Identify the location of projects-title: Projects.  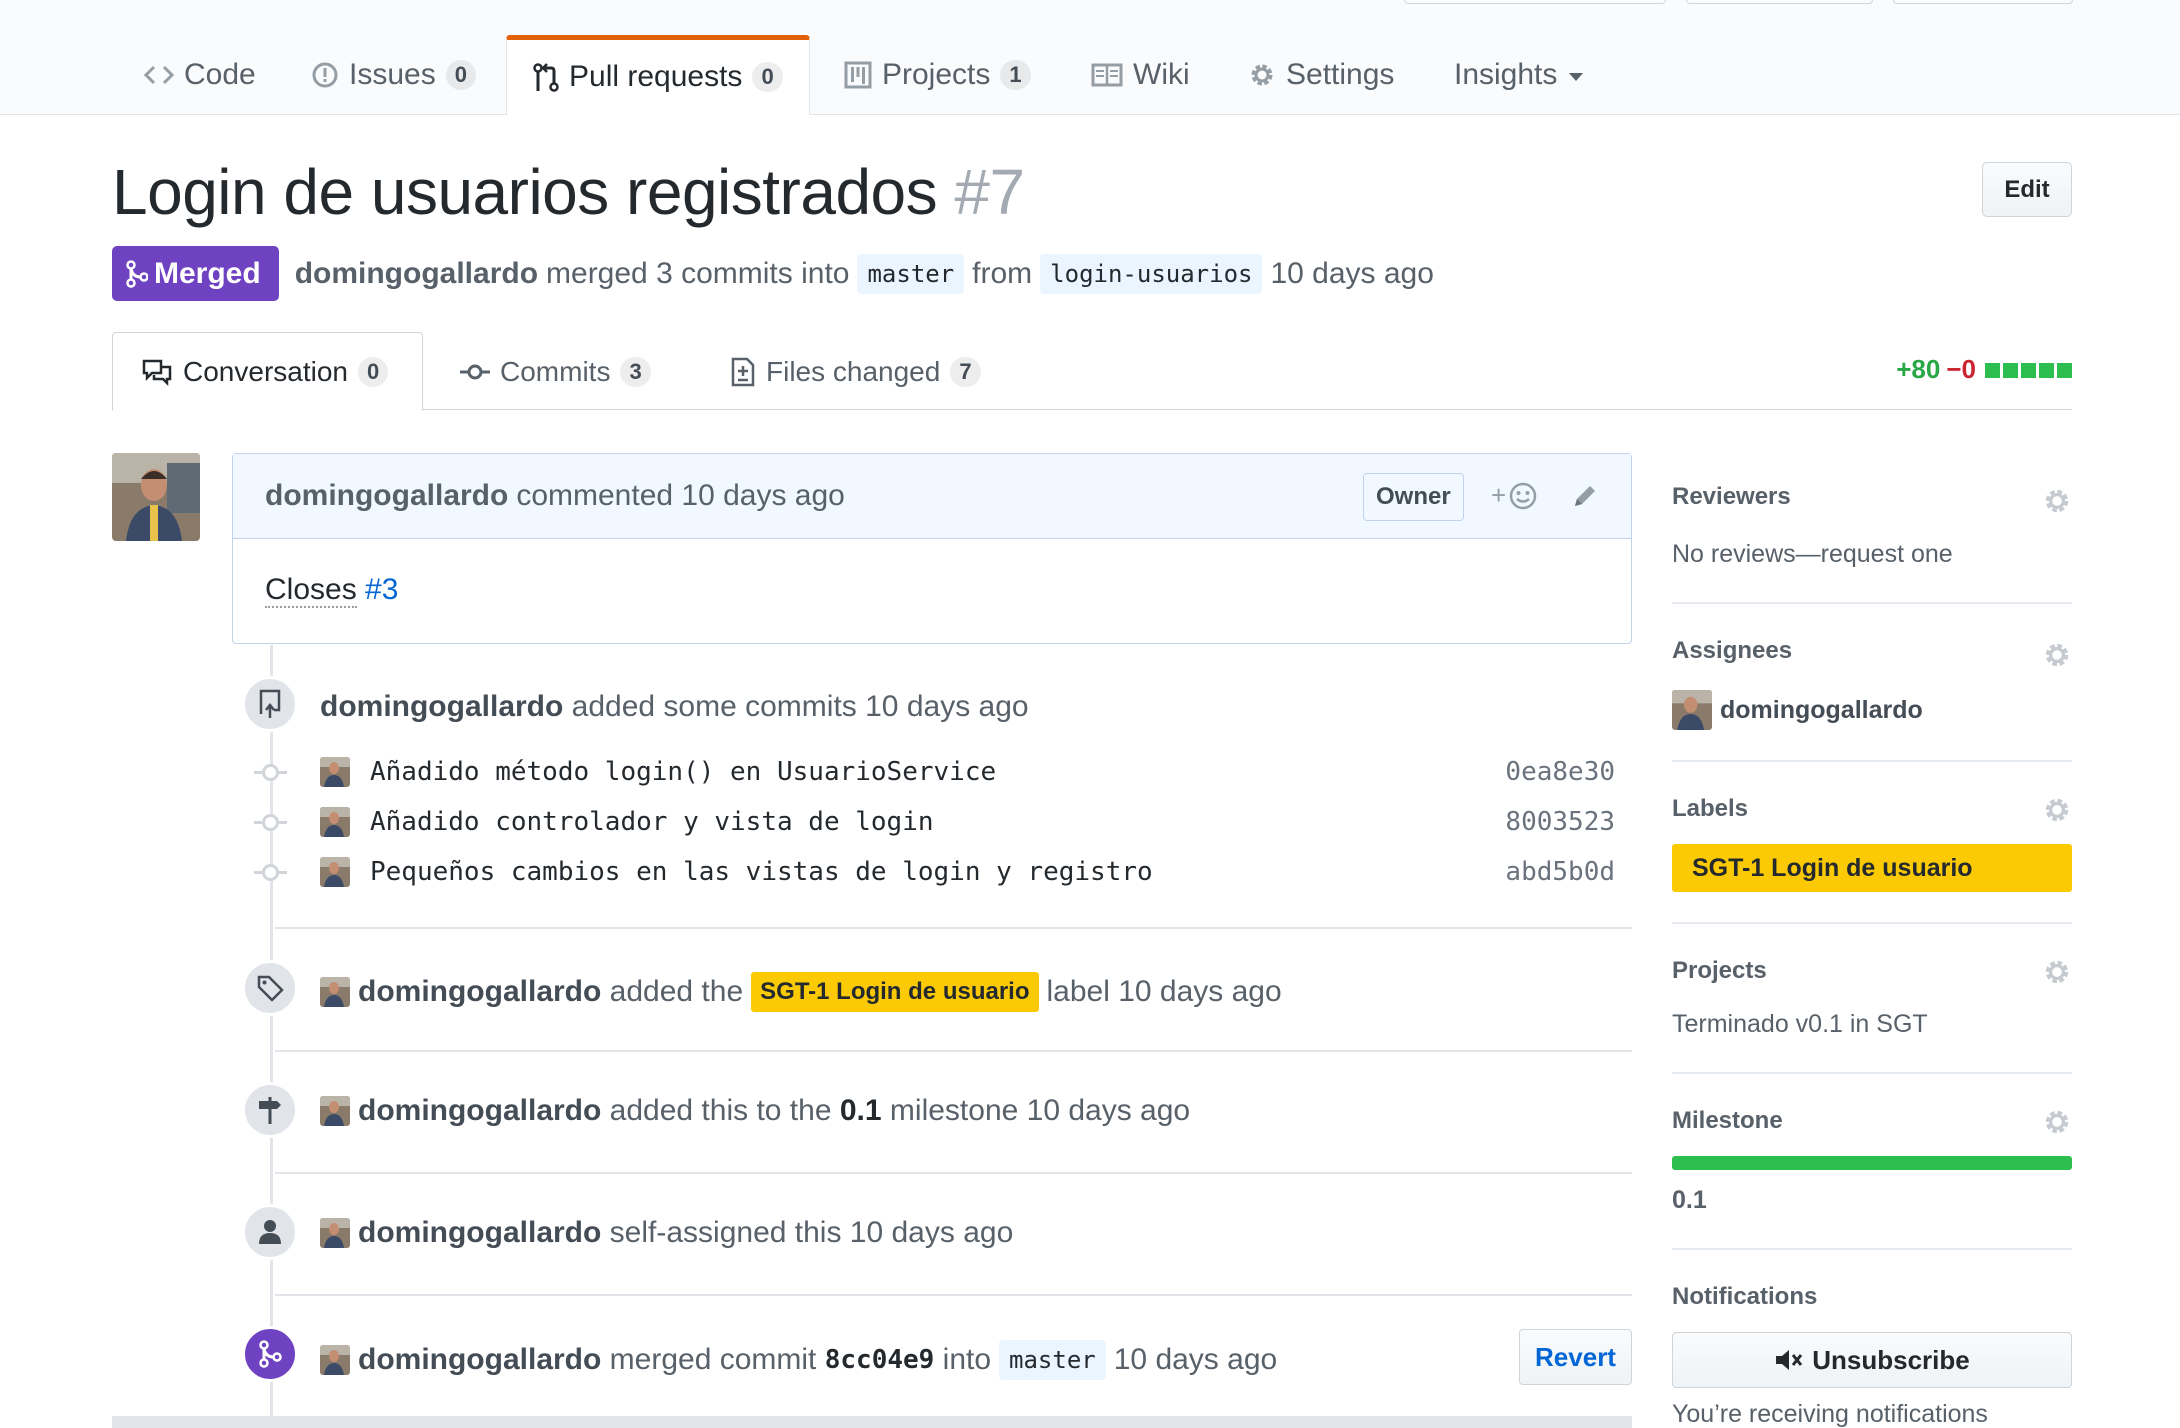
(1719, 971).